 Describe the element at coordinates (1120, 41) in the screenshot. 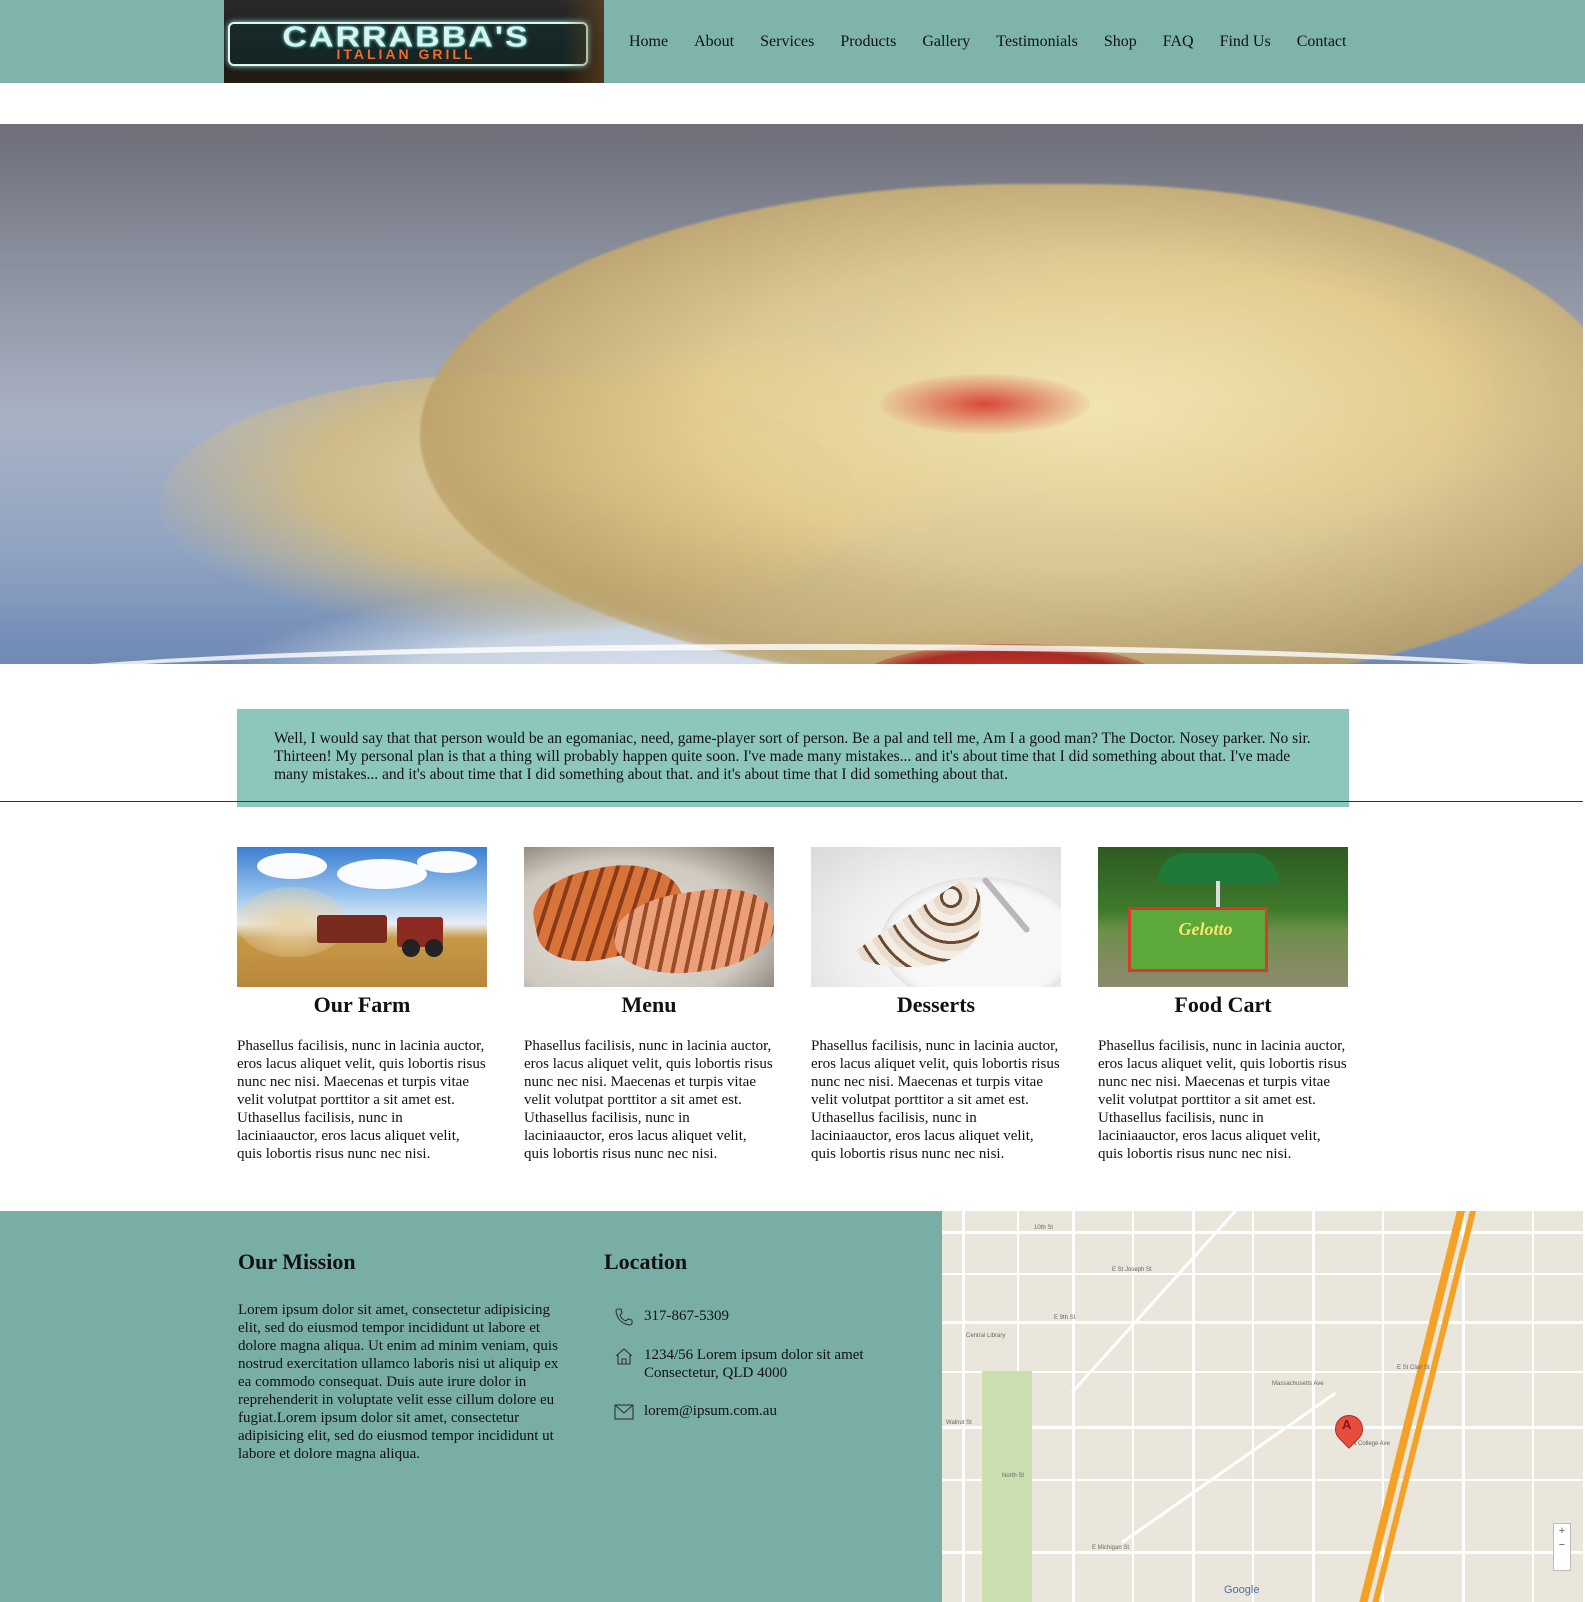

I see `nav-shop: Shop` at that location.